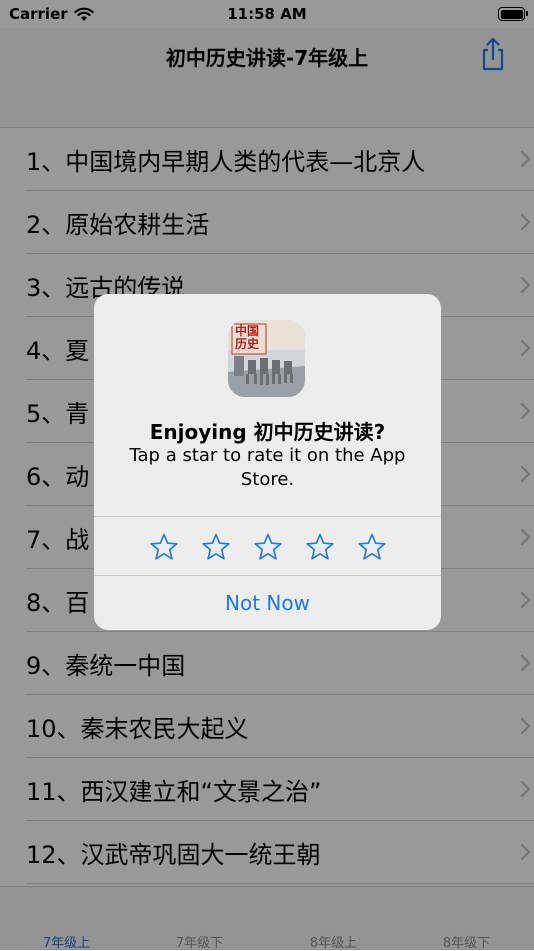 The image size is (534, 951). What do you see at coordinates (267, 467) in the screenshot?
I see `alert-message: Tap a star to rate it on the App Store.` at bounding box center [267, 467].